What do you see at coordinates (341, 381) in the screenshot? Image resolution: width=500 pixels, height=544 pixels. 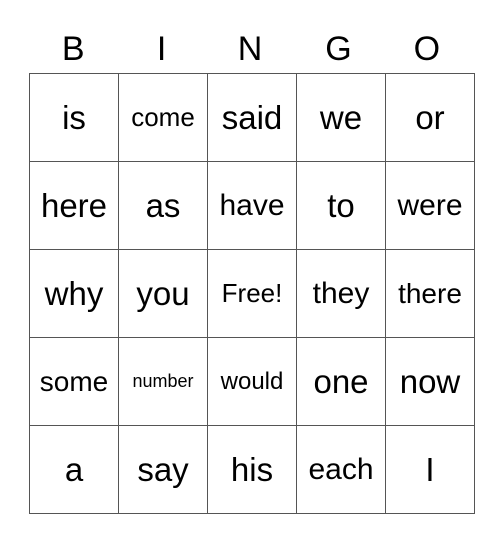 I see `bingo-cell: one` at bounding box center [341, 381].